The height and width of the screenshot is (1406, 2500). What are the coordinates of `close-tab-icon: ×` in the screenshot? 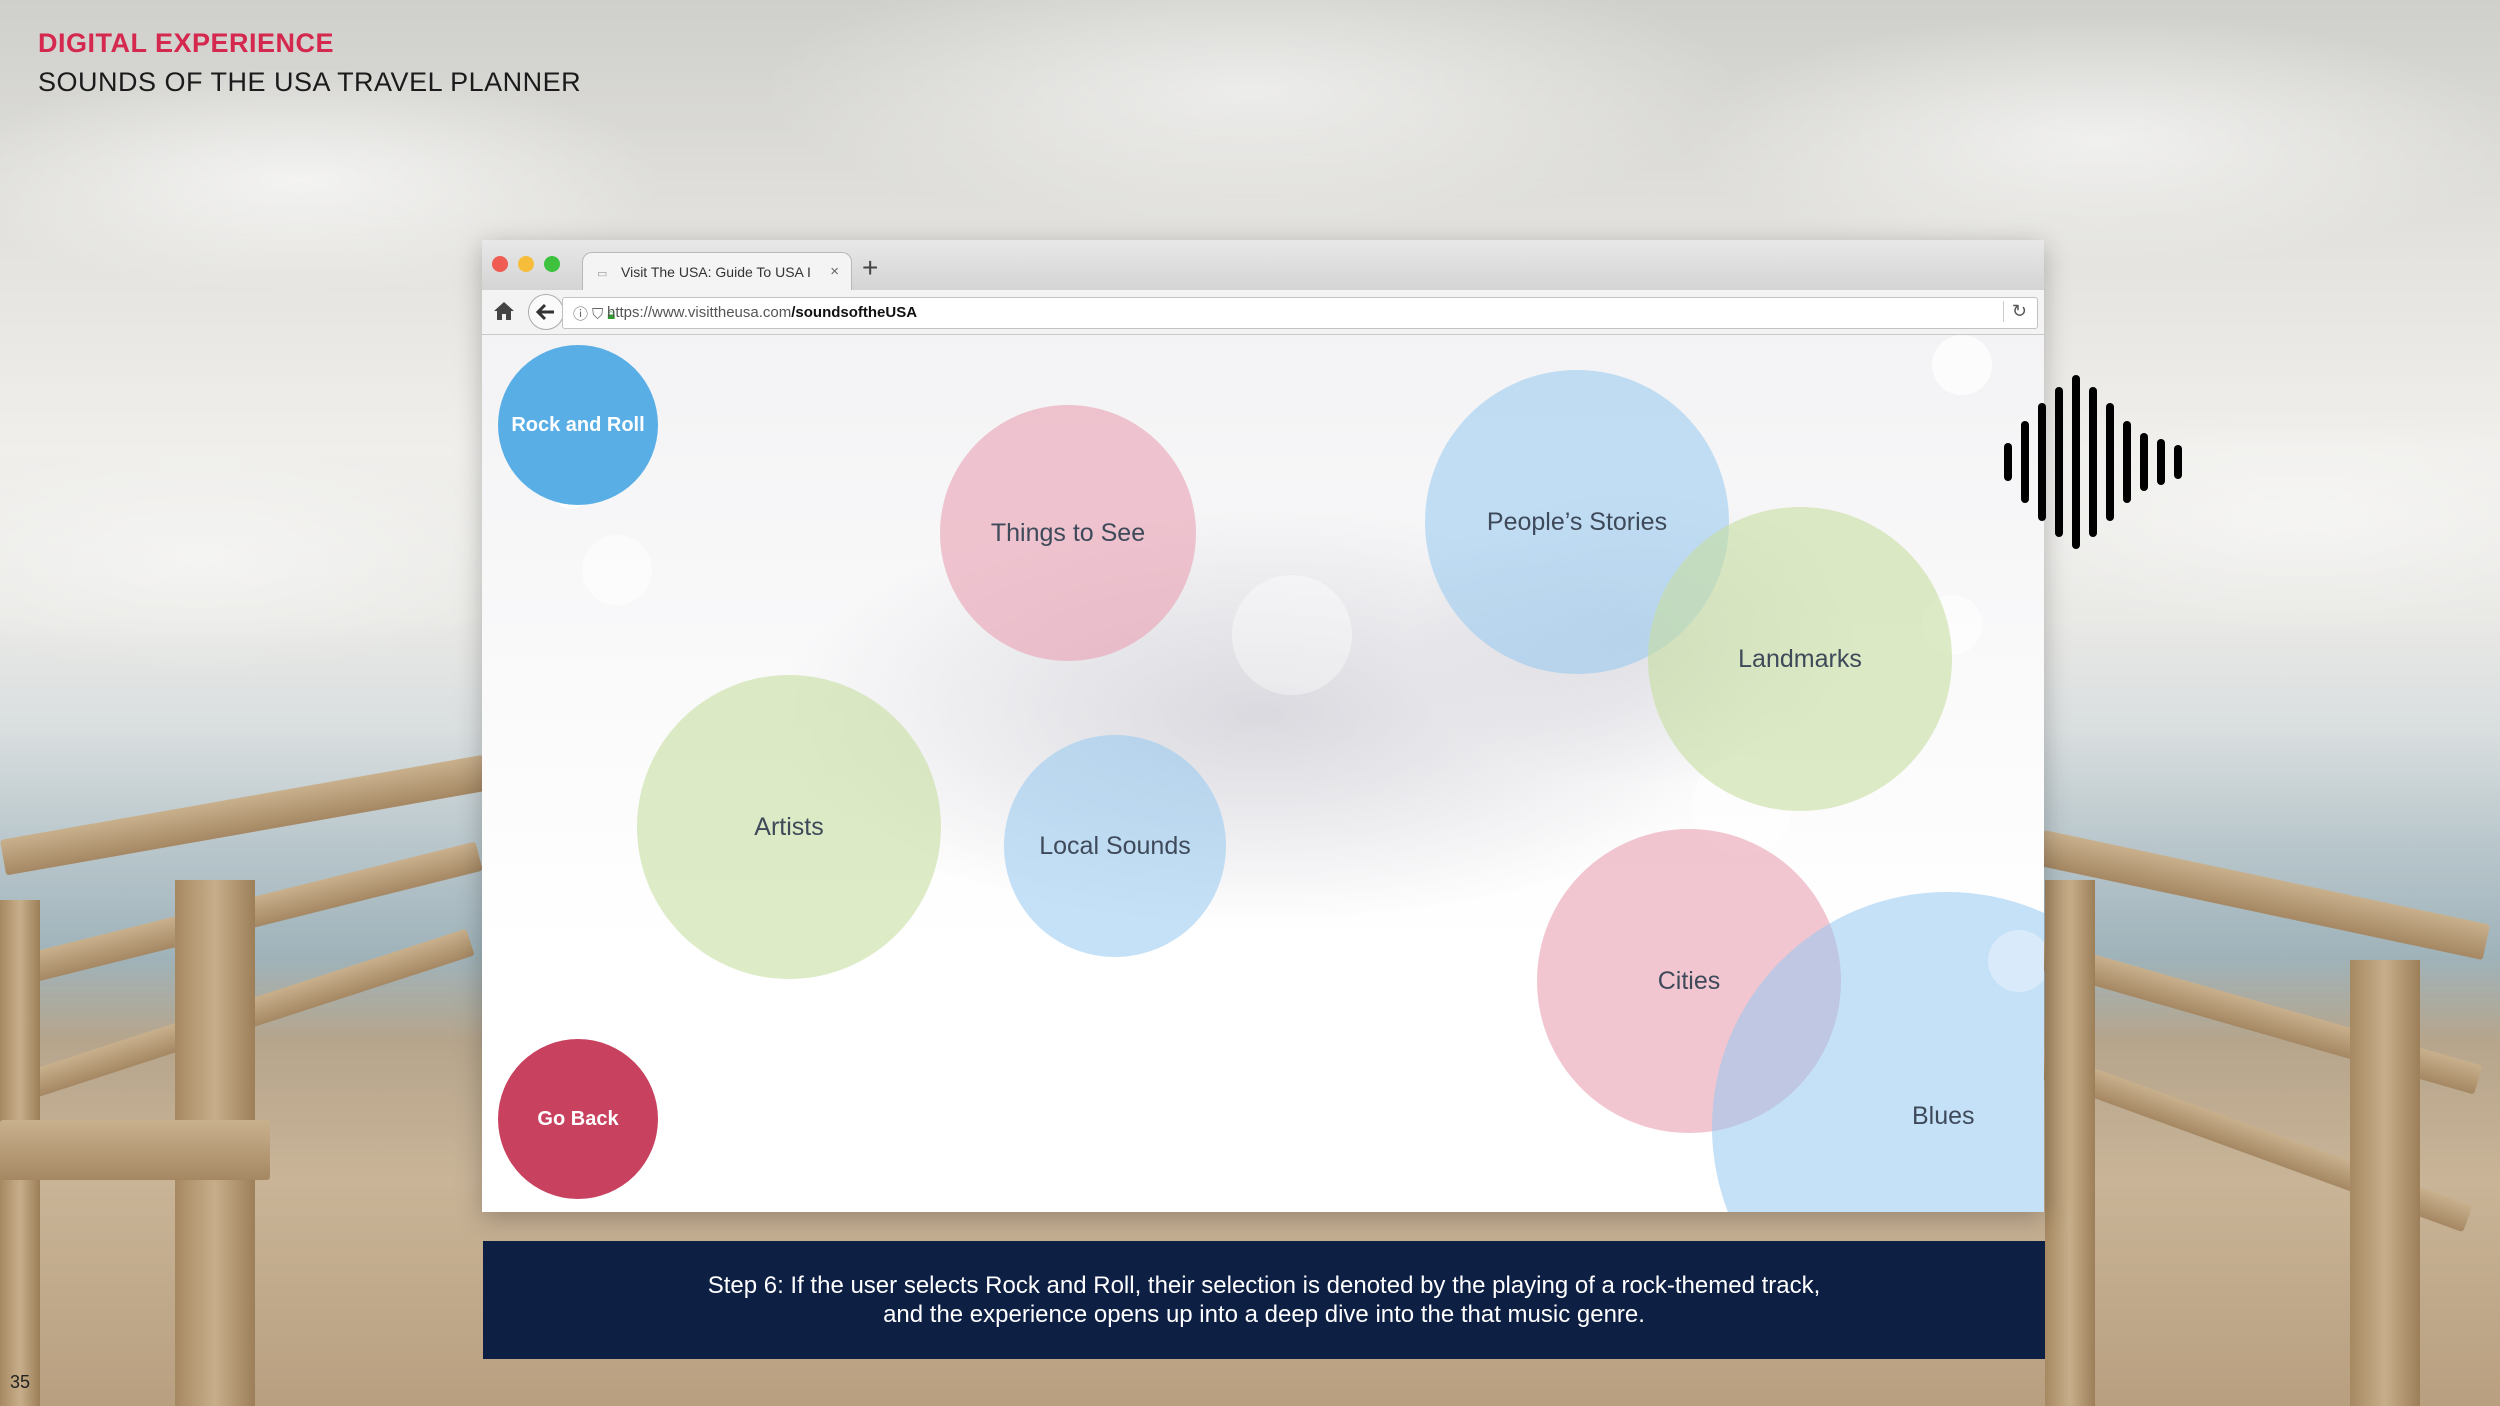 It's located at (834, 271).